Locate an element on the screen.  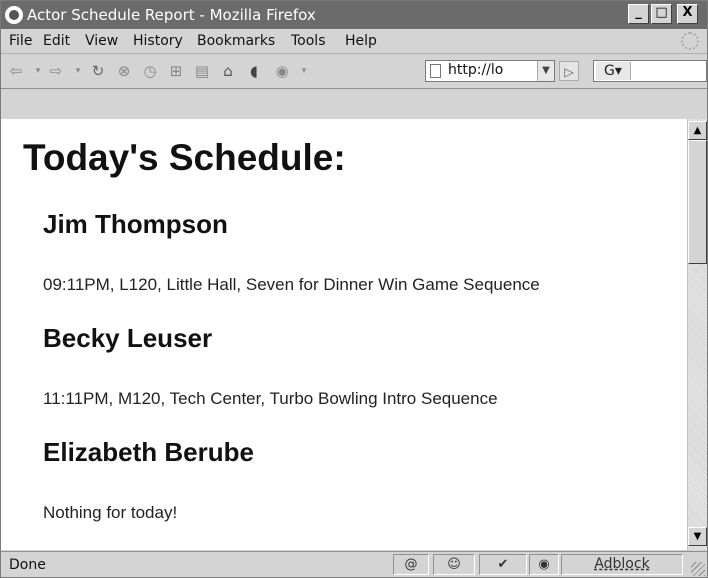
menu-view: View is located at coordinates (101, 41).